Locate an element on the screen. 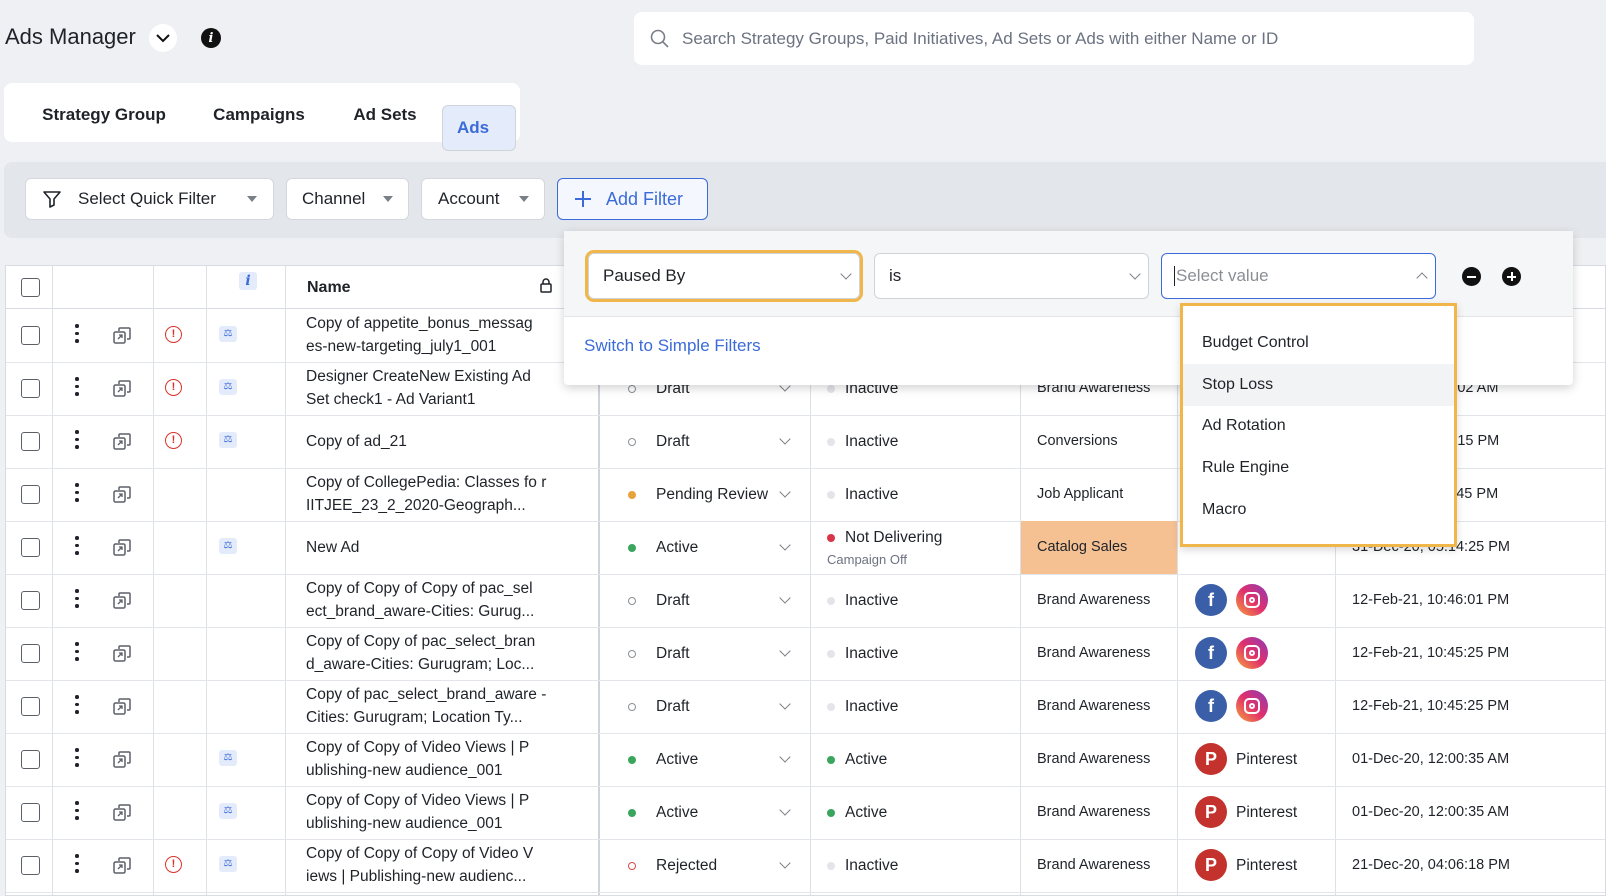 Image resolution: width=1606 pixels, height=896 pixels. tab-campaigns: Campaigns is located at coordinates (259, 115).